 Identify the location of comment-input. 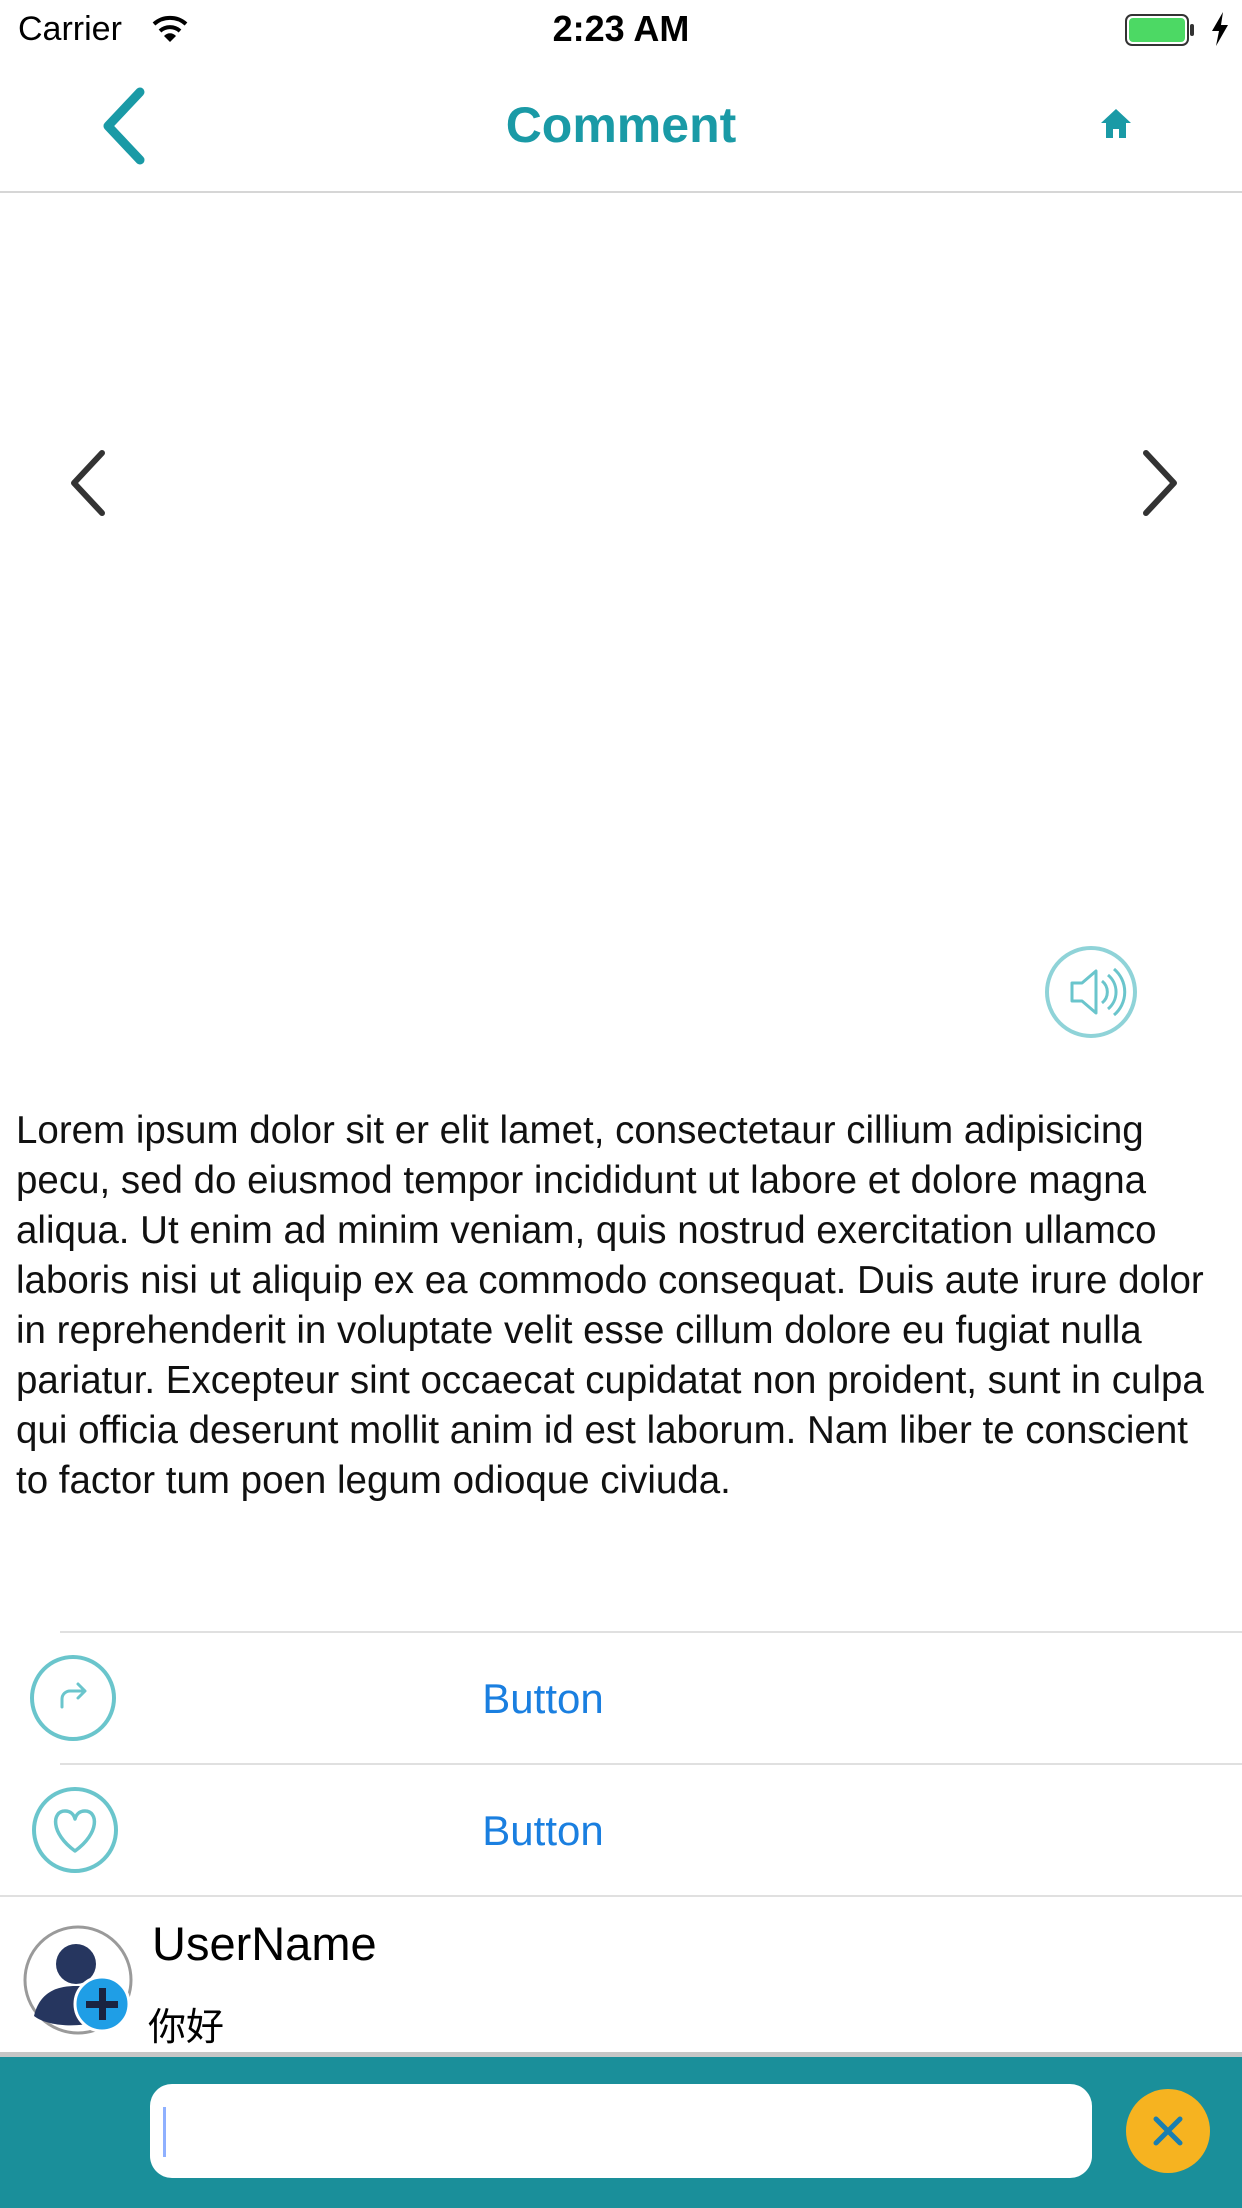
(621, 2131).